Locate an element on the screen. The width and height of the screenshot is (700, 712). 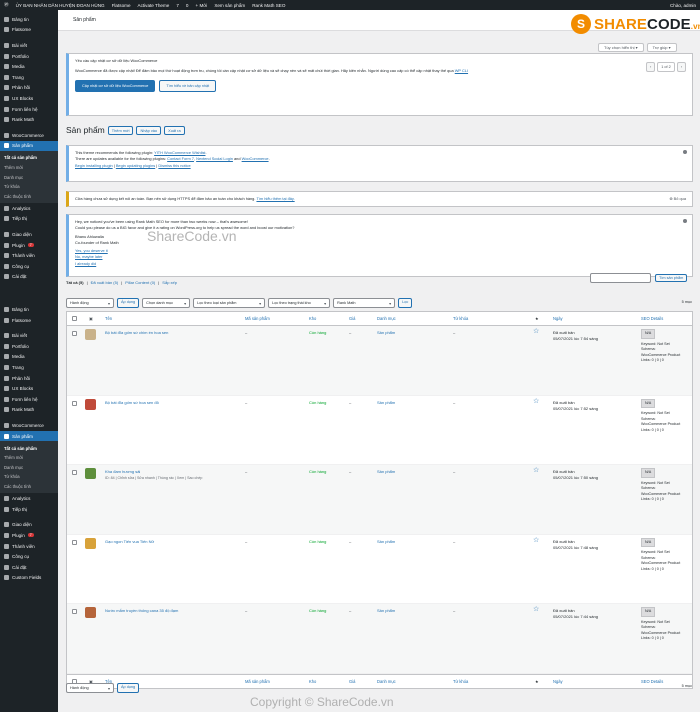
status-sort: Sắp xếp is located at coordinates (169, 282).